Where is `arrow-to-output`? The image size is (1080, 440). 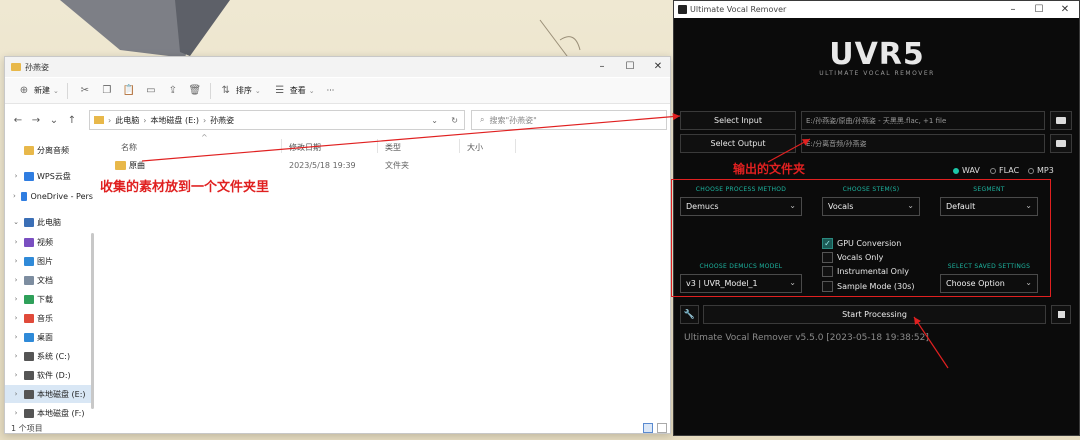 arrow-to-output is located at coordinates (789, 150).